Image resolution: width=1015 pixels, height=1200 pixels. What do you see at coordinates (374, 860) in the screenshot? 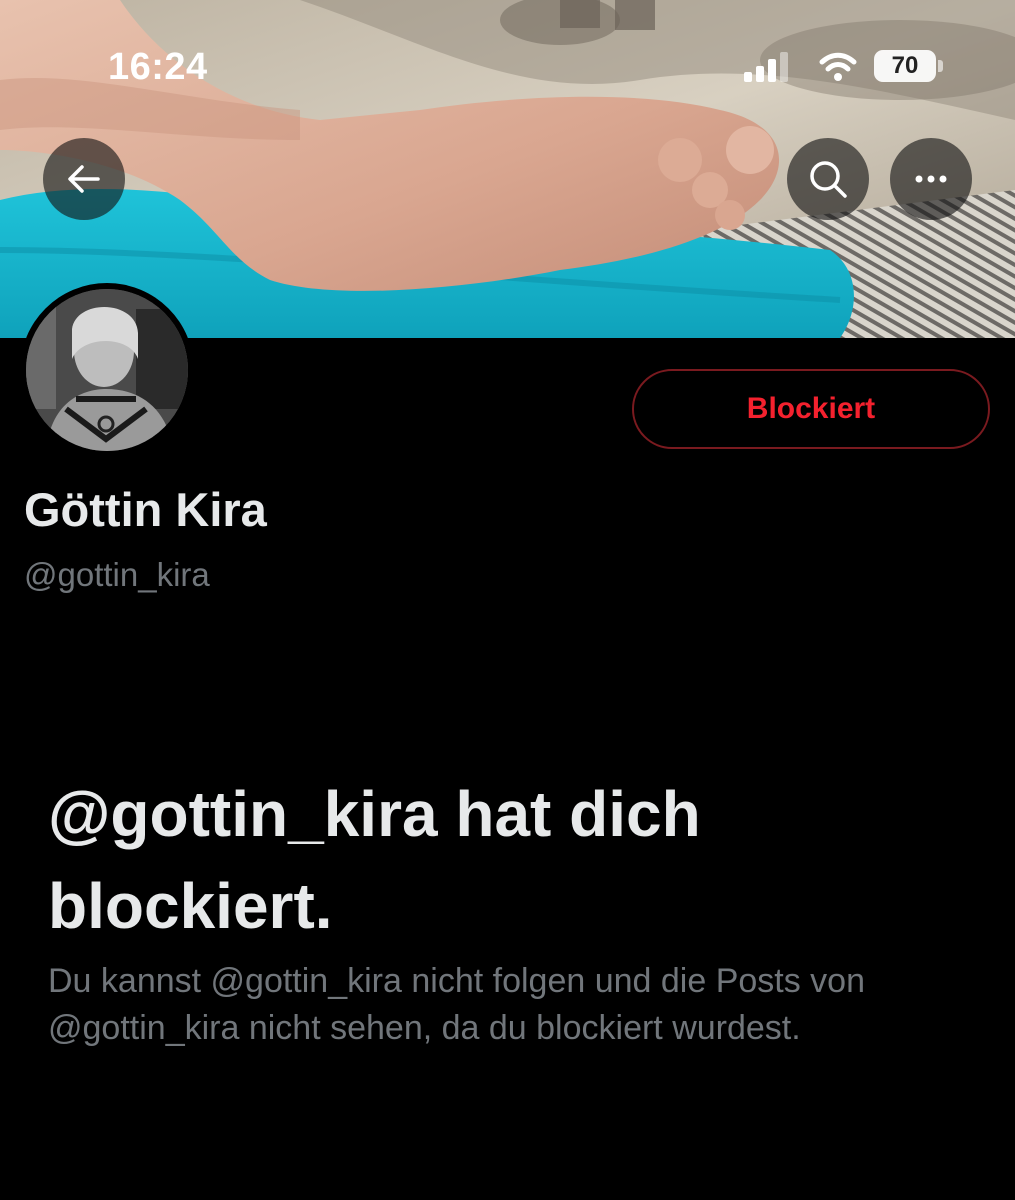
I see `blocked-notice-title: @gottin_kira hat dich blockiert.` at bounding box center [374, 860].